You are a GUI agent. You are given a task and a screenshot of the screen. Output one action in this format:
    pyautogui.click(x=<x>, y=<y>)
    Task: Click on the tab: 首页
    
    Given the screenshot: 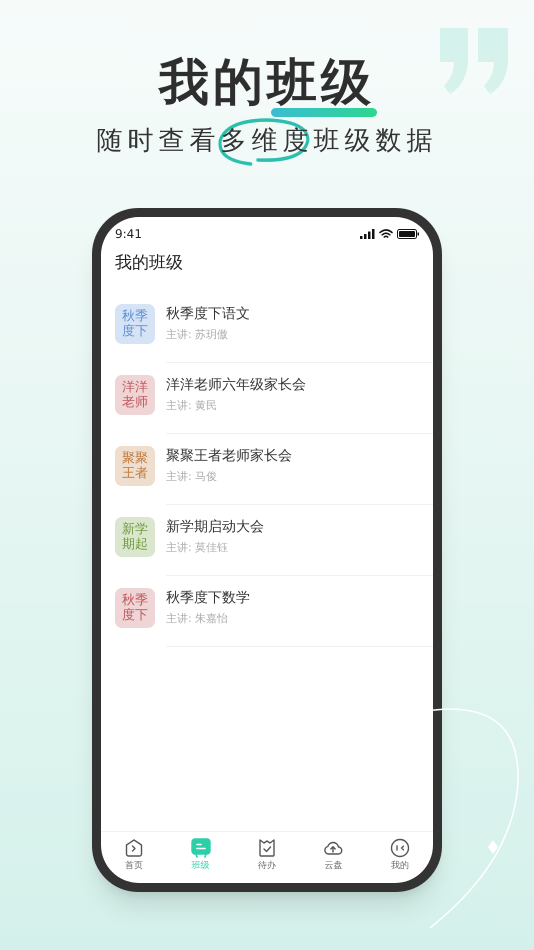 What is the action you would take?
    pyautogui.click(x=134, y=855)
    